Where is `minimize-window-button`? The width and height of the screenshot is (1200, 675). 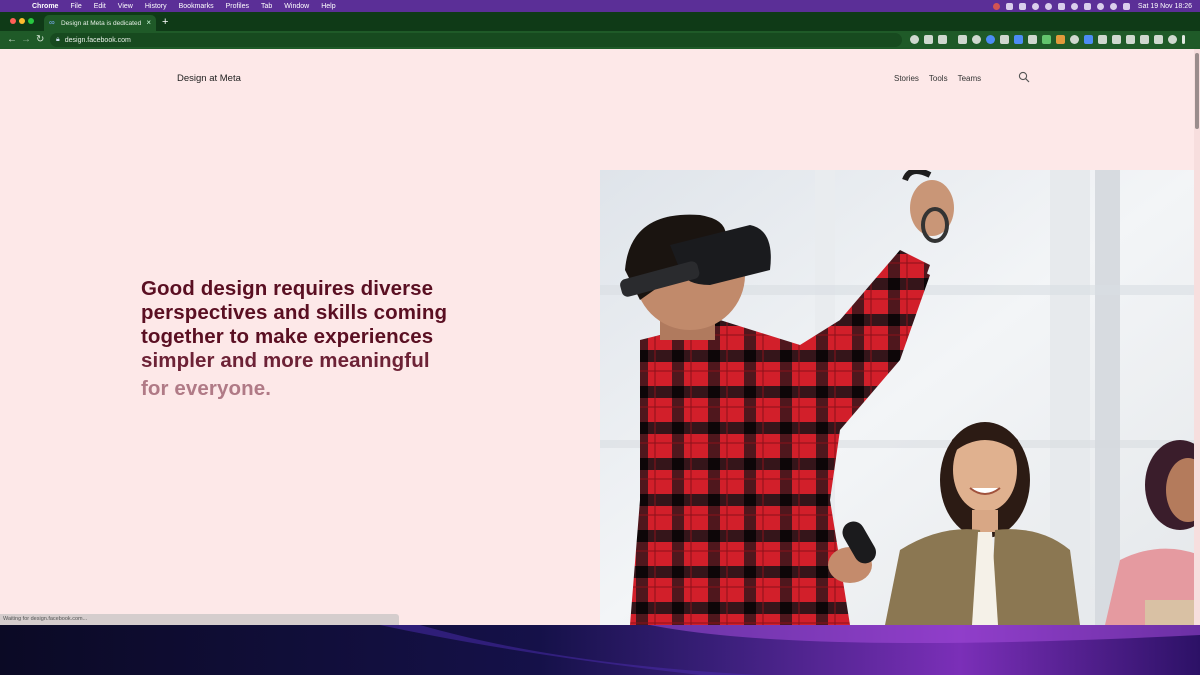
minimize-window-button is located at coordinates (22, 21).